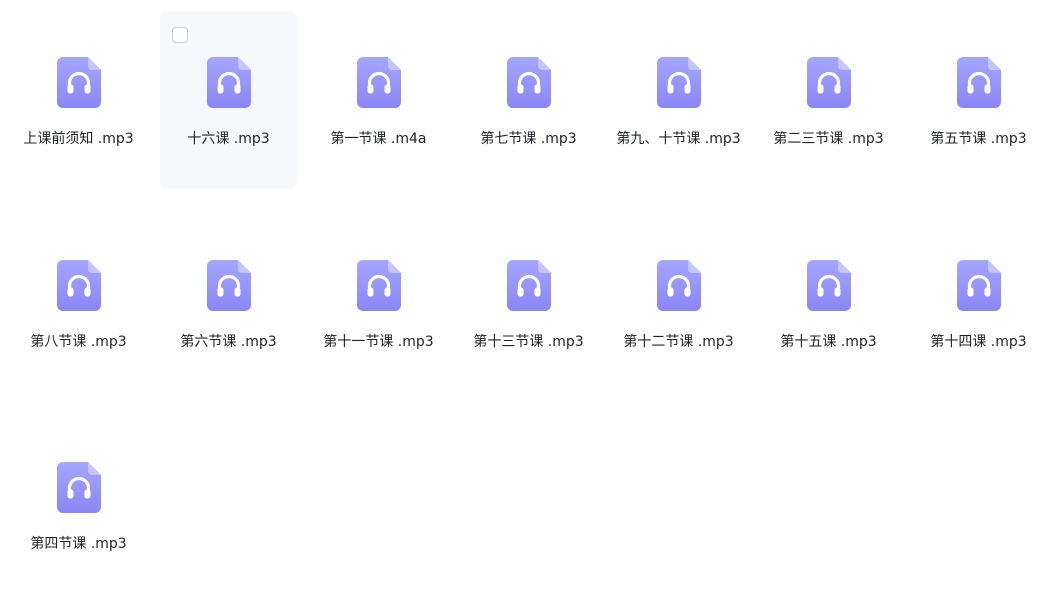 The width and height of the screenshot is (1056, 598). Describe the element at coordinates (180, 35) in the screenshot. I see `select-checkbox` at that location.